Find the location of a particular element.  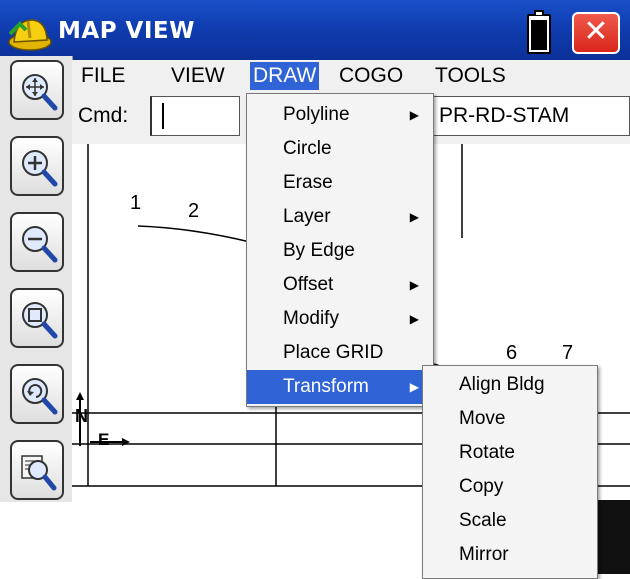

zoom-out-button is located at coordinates (37, 242).